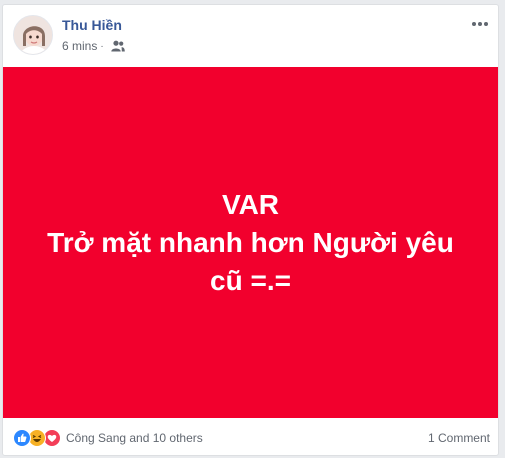  I want to click on comment-count-link: 1 Comment, so click(459, 438).